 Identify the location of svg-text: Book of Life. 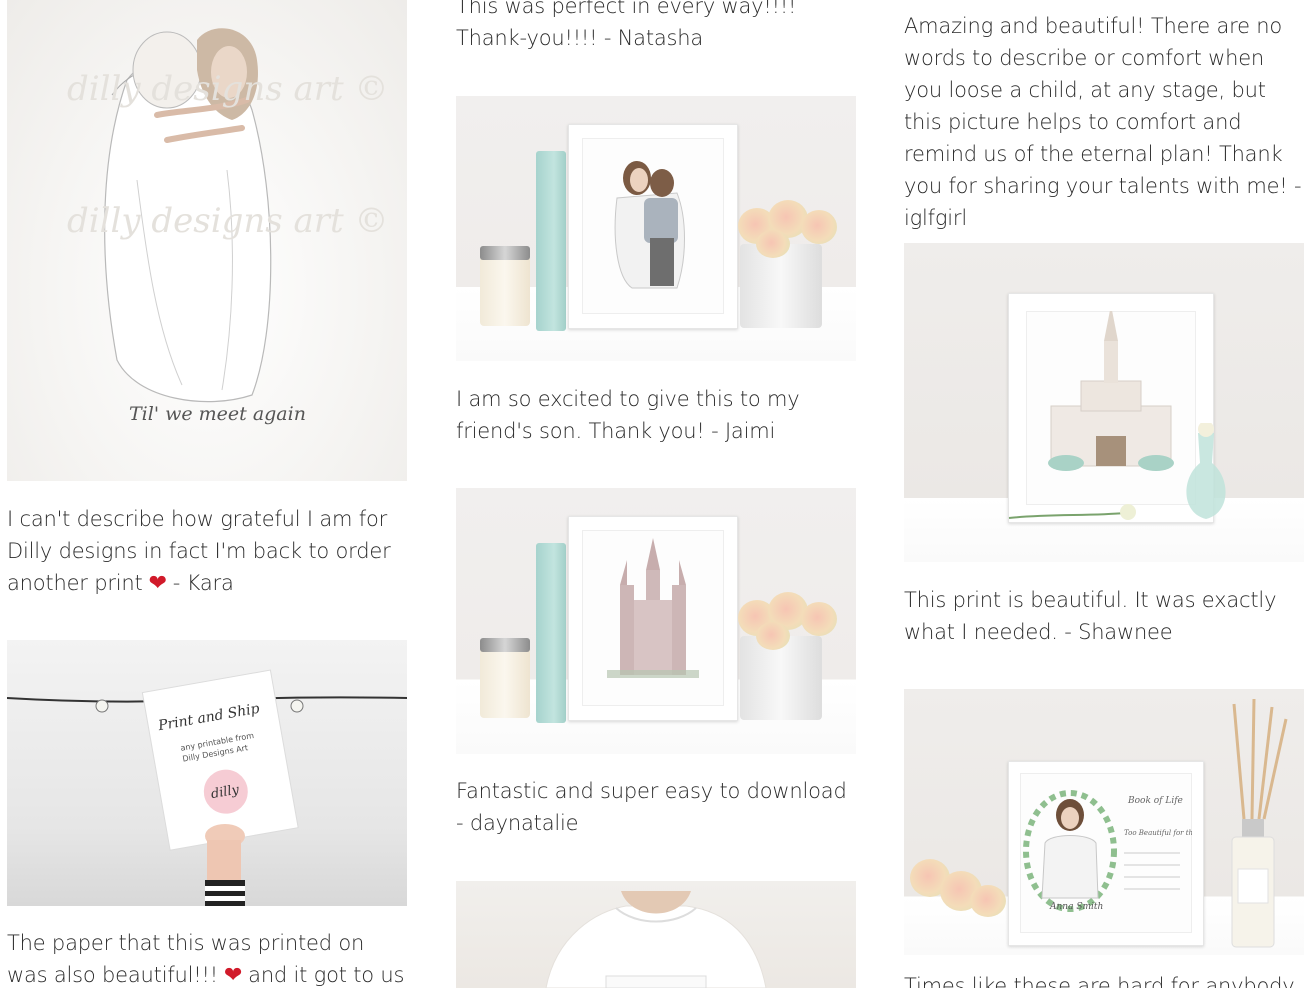
(1155, 801).